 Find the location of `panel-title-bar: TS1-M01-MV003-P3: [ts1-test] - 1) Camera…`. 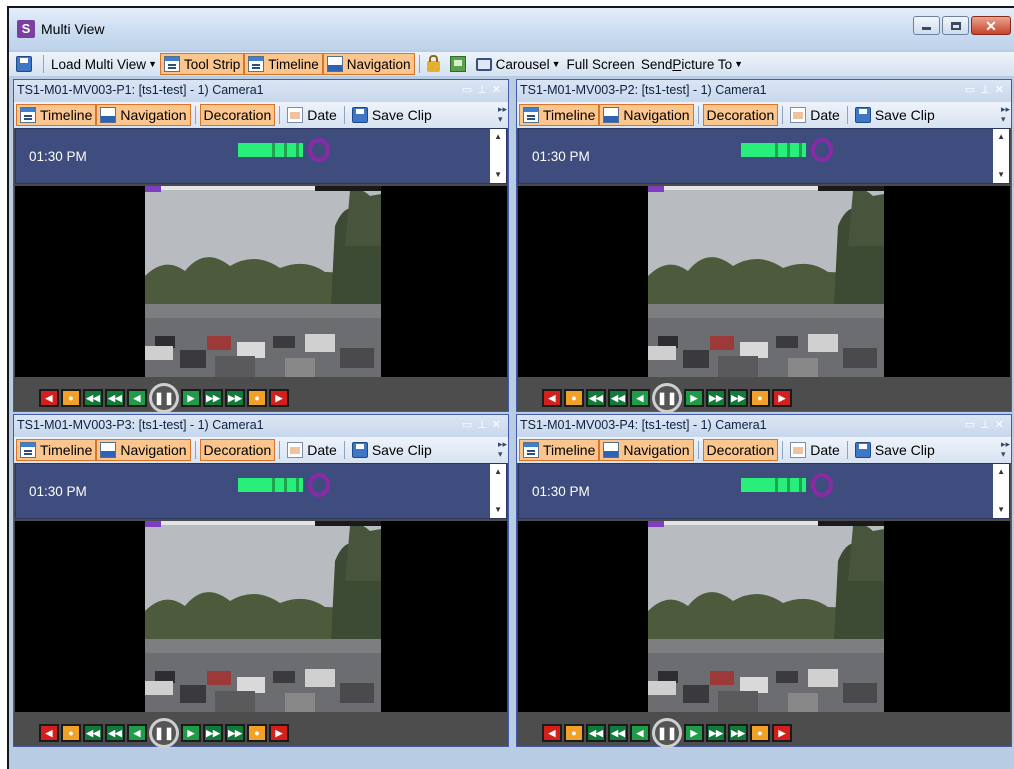

panel-title-bar: TS1-M01-MV003-P3: [ts1-test] - 1) Camera… is located at coordinates (261, 426).